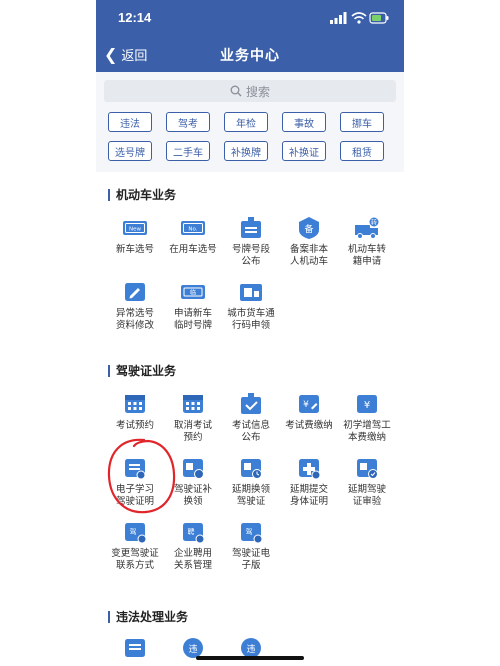 Image resolution: width=500 pixels, height=666 pixels. I want to click on service-label: 驾驶证电 子版, so click(250, 559).